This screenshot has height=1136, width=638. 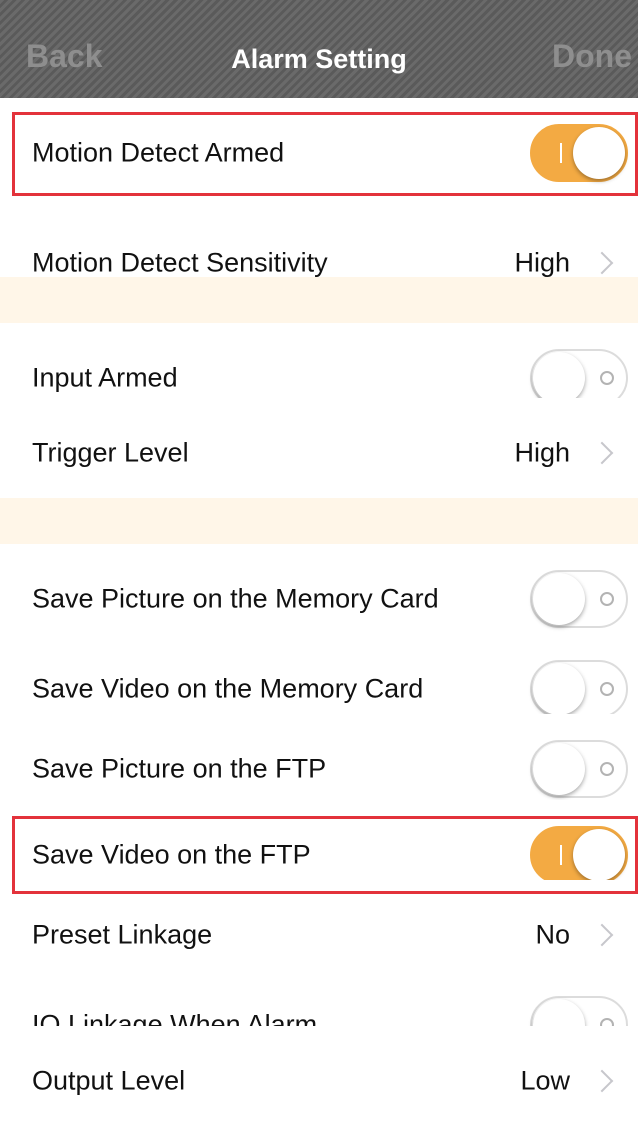 What do you see at coordinates (542, 452) in the screenshot?
I see `trigger-level-value: High` at bounding box center [542, 452].